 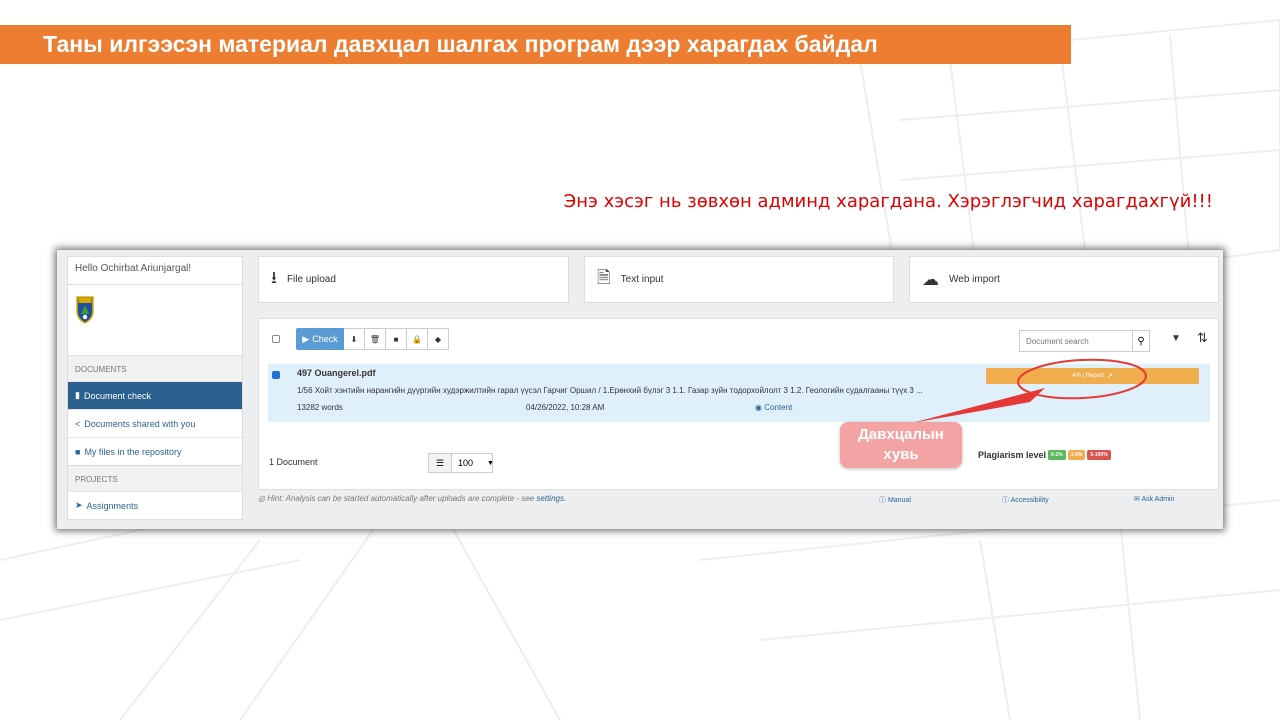 I want to click on tag-button: ◆, so click(x=438, y=339).